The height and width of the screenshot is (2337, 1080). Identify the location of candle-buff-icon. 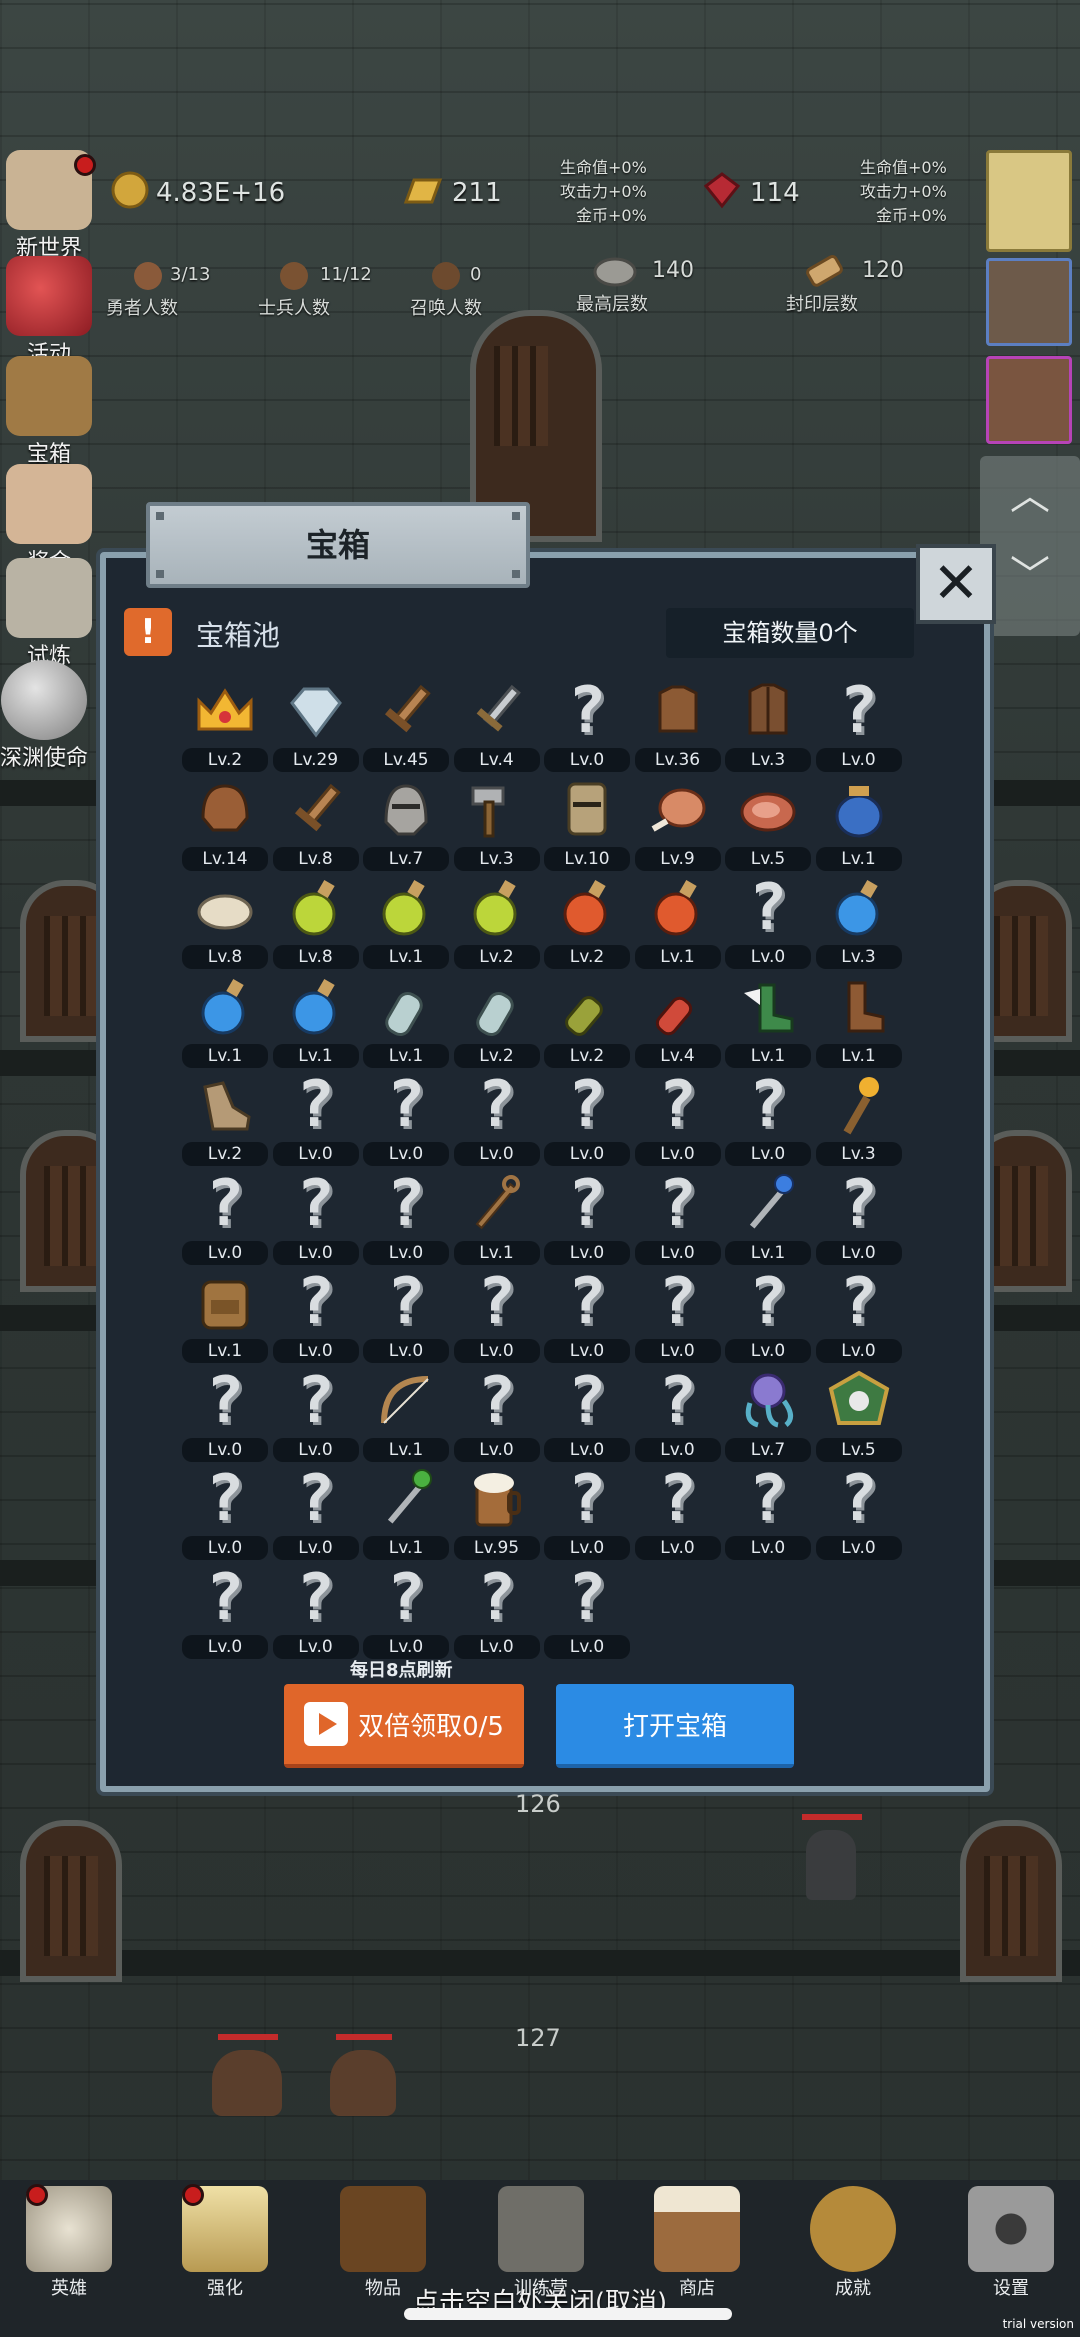
(1029, 201).